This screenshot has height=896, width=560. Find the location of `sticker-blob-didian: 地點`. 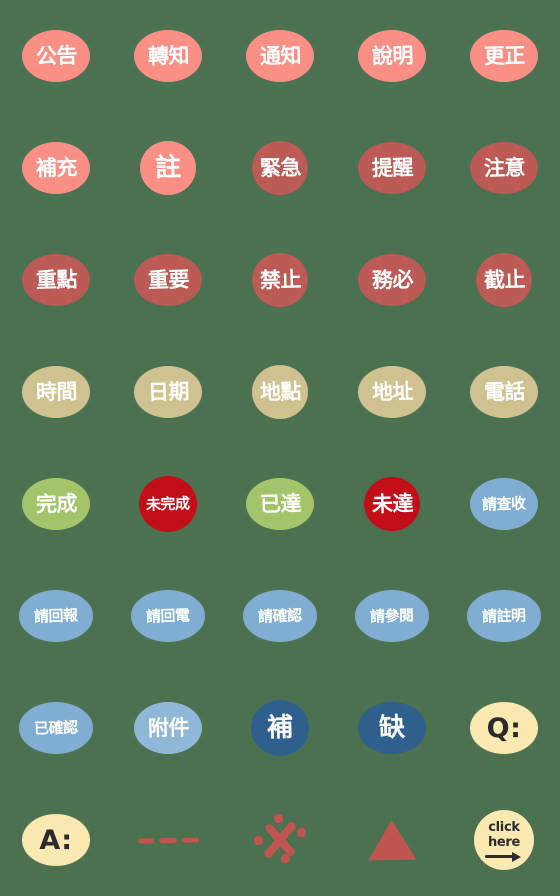

sticker-blob-didian: 地點 is located at coordinates (280, 392).